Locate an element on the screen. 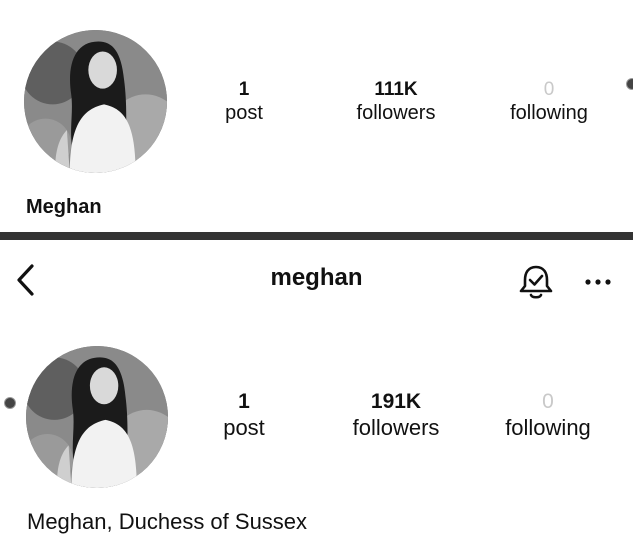  posts-stat-bottom: 1 post is located at coordinates (244, 415).